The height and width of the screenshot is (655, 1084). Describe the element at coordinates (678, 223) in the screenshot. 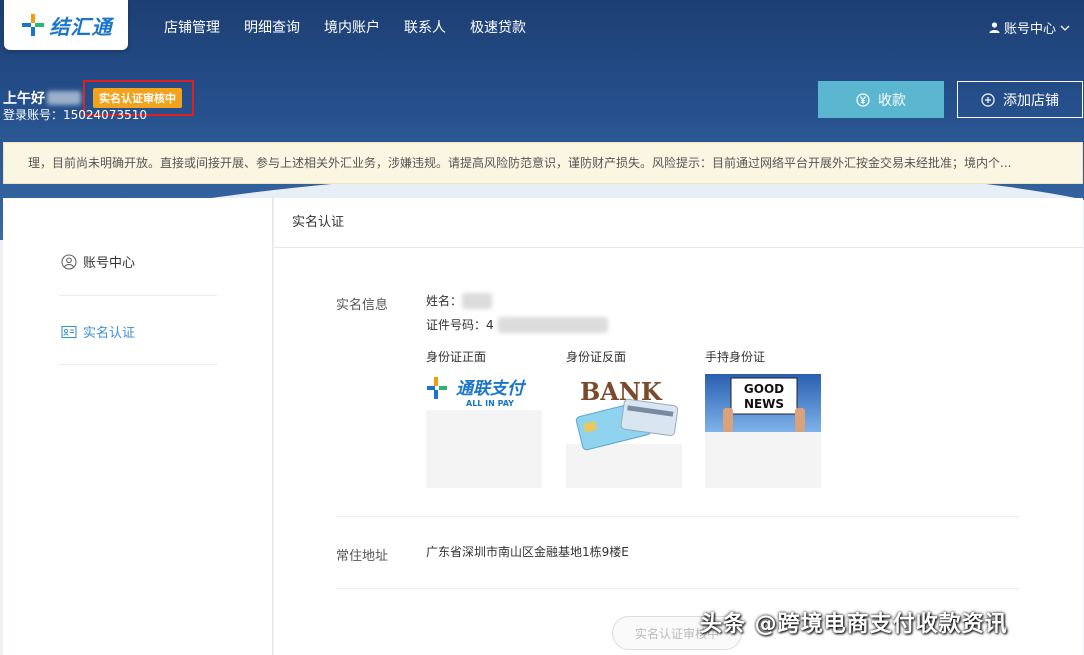

I see `page-title: 实名认证` at that location.